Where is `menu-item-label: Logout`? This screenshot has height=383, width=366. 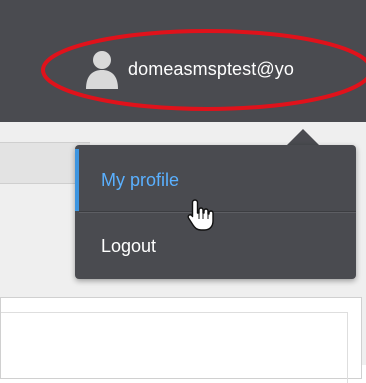 menu-item-label: Logout is located at coordinates (129, 245).